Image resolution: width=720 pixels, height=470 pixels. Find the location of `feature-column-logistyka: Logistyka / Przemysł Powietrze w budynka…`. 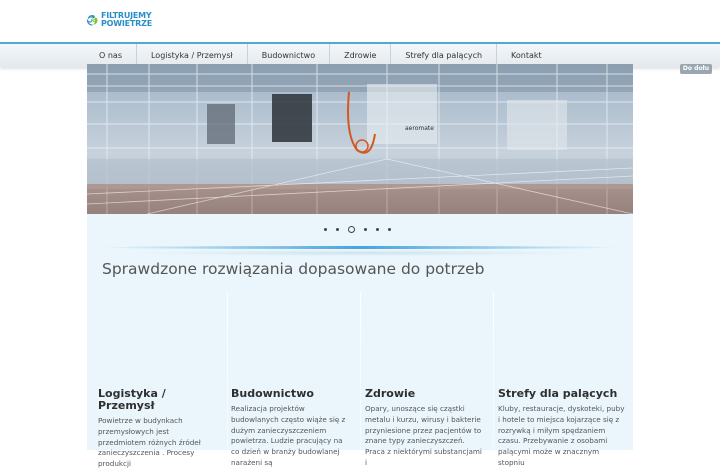

feature-column-logistyka: Logistyka / Przemysł Powietrze w budynka… is located at coordinates (152, 380).